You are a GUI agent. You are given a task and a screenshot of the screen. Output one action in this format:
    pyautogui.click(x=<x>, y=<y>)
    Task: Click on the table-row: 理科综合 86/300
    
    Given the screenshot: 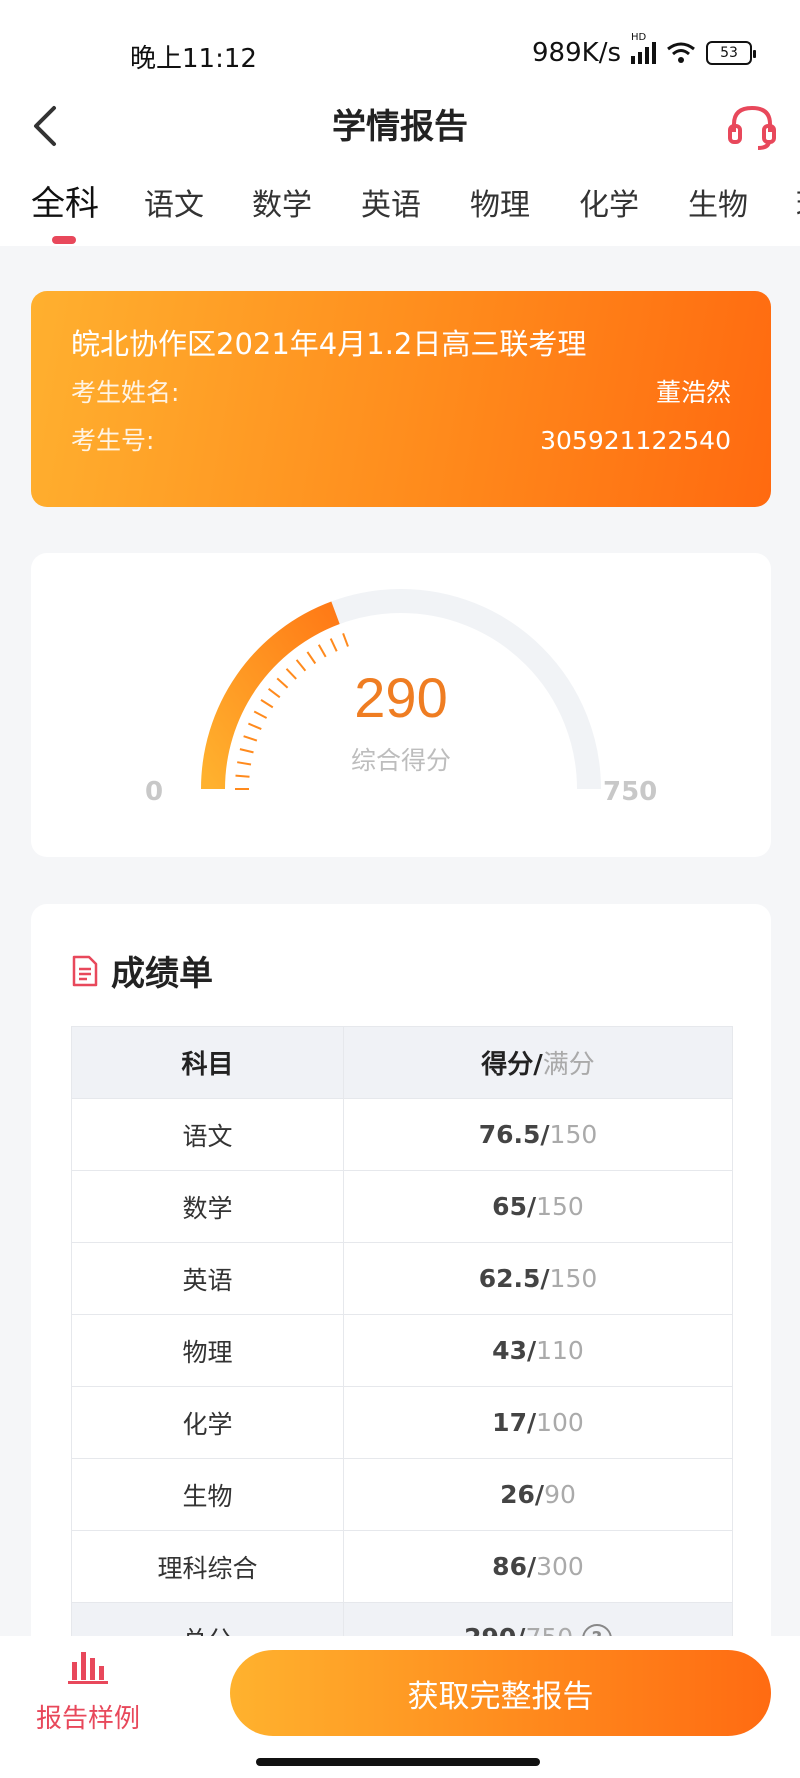 What is the action you would take?
    pyautogui.click(x=402, y=1566)
    